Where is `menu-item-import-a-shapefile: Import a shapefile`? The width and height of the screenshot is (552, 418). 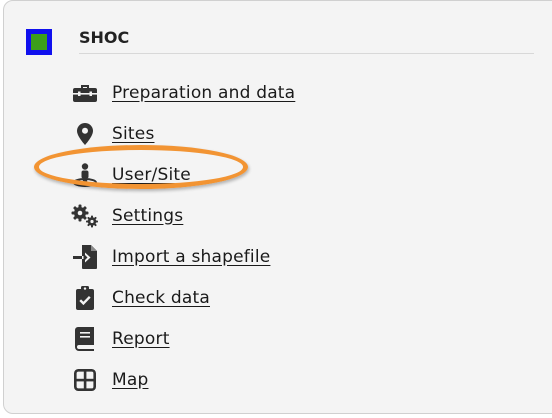
menu-item-import-a-shapefile: Import a shapefile is located at coordinates (182, 256).